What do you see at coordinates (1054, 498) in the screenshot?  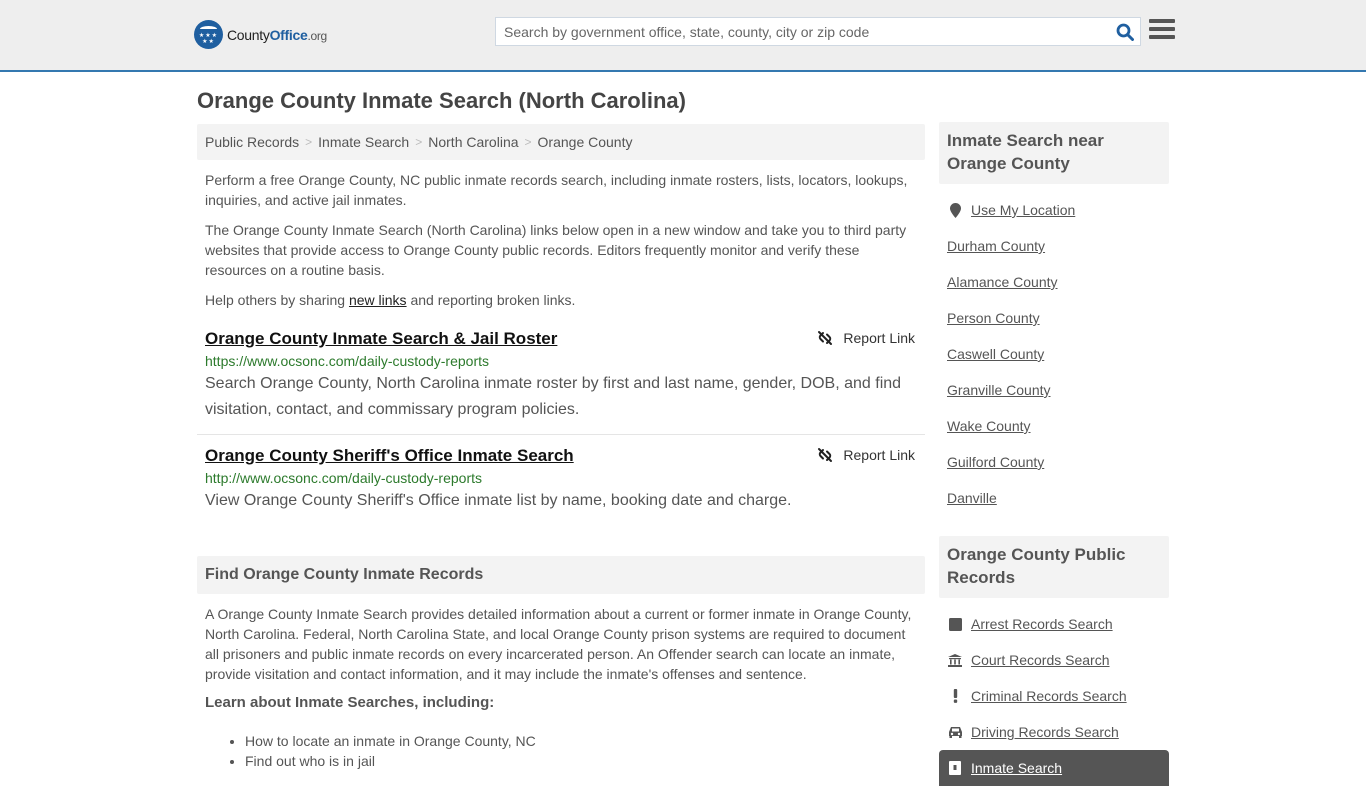 I see `sidebar-item-danville: Danville` at bounding box center [1054, 498].